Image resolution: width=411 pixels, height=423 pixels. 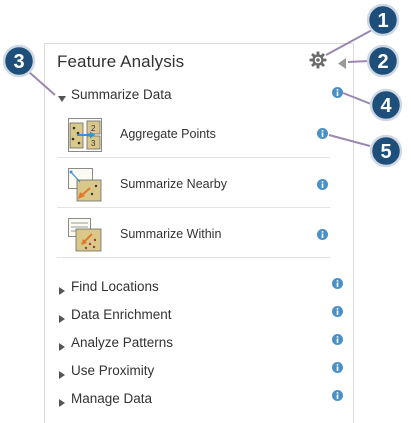 I want to click on callout-badge-3: 3, so click(x=19, y=61).